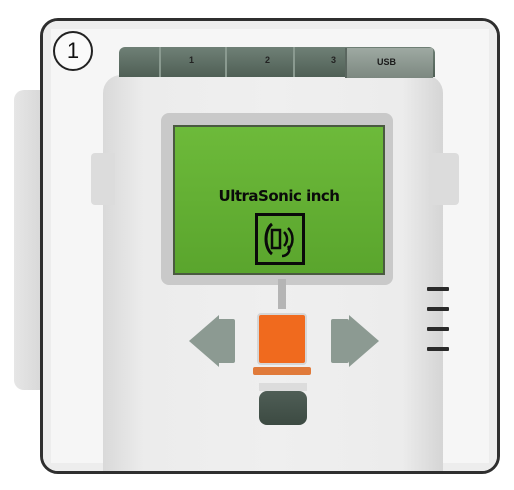  What do you see at coordinates (283, 387) in the screenshot?
I see `back-button-gap` at bounding box center [283, 387].